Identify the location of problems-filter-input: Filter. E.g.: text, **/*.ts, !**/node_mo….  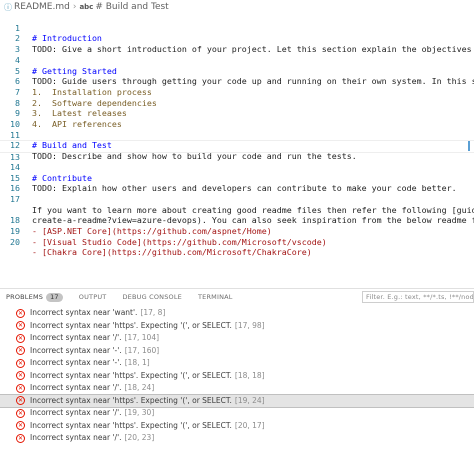
(418, 297).